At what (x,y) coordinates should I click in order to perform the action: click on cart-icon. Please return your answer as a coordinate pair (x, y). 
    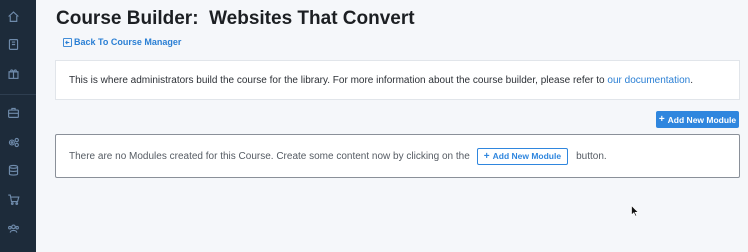
    Looking at the image, I should click on (13, 199).